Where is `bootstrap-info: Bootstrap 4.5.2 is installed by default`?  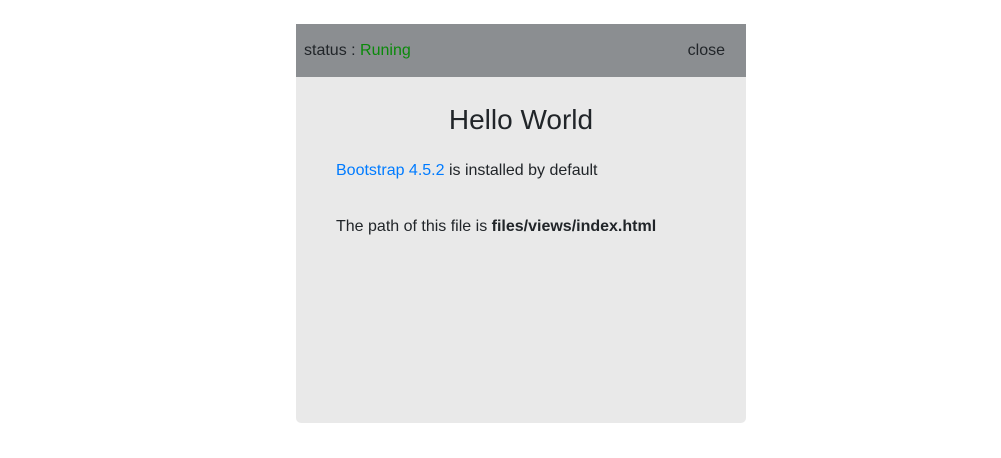 bootstrap-info: Bootstrap 4.5.2 is installed by default is located at coordinates (467, 171).